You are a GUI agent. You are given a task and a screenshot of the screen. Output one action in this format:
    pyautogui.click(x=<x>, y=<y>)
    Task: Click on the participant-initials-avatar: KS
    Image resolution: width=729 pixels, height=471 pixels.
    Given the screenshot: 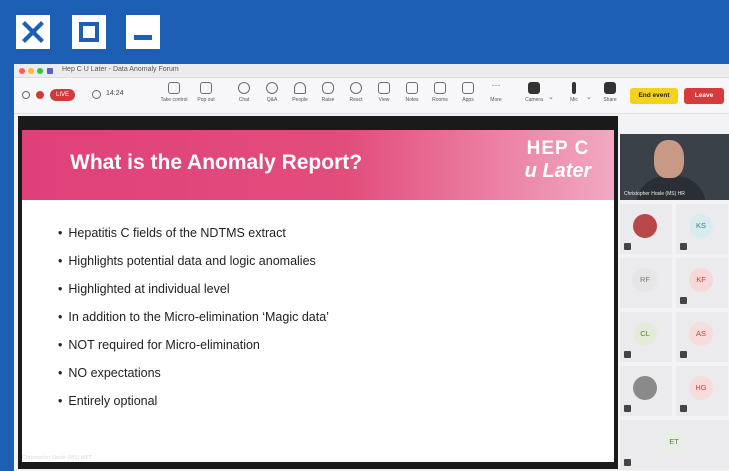 What is the action you would take?
    pyautogui.click(x=701, y=226)
    